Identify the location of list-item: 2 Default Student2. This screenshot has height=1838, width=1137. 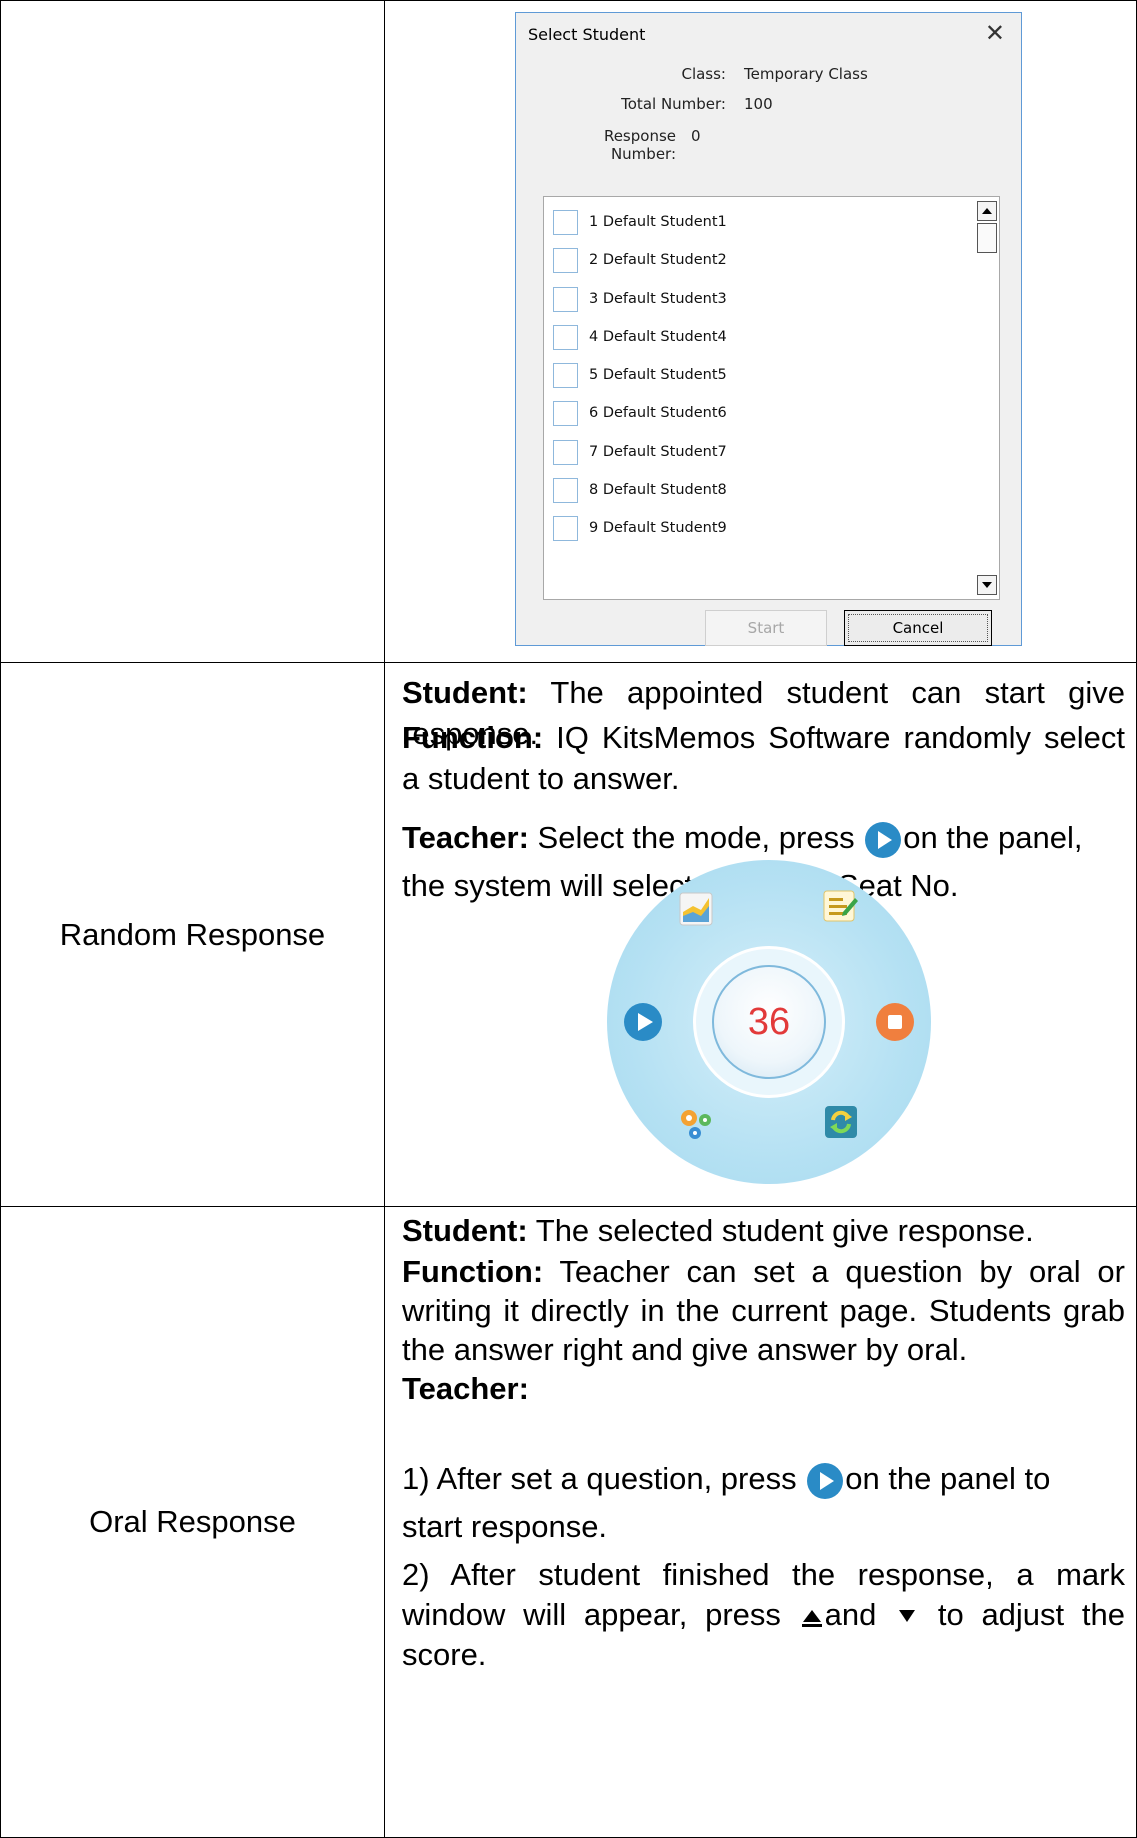
(754, 260).